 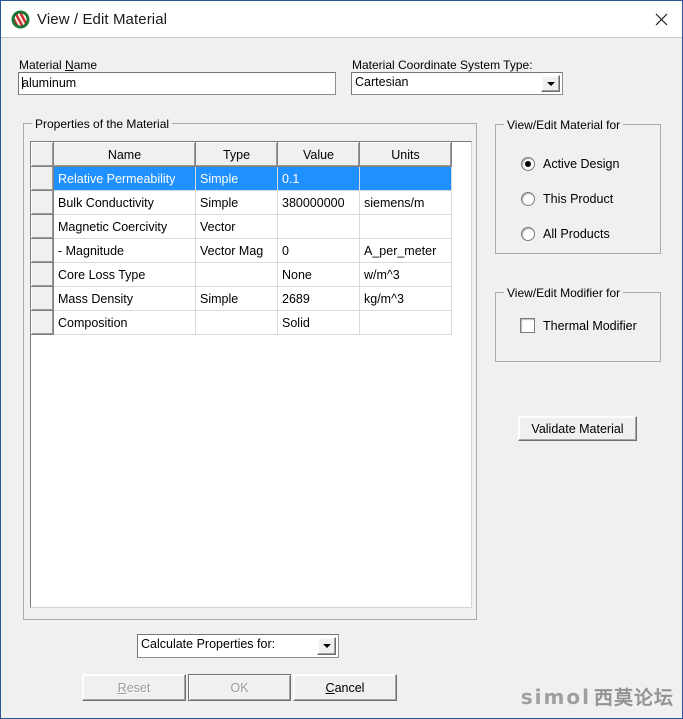 I want to click on table-row: Mass Density Simple 2689 kg/m^3, so click(x=241, y=298).